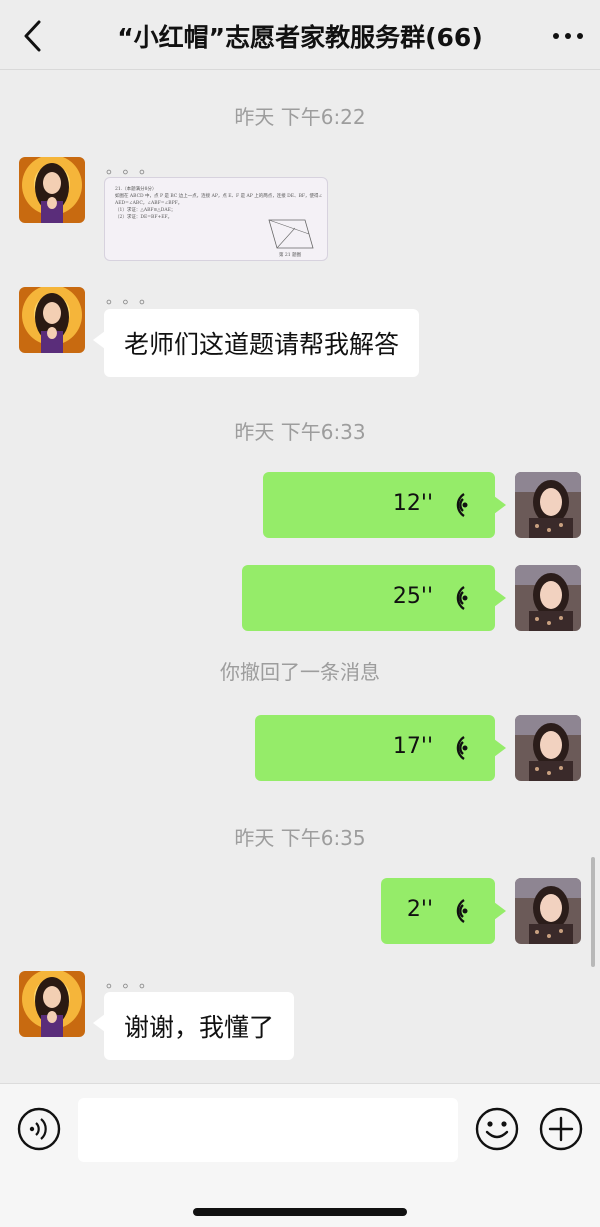 Image resolution: width=600 pixels, height=1227 pixels. I want to click on message-input, so click(268, 1130).